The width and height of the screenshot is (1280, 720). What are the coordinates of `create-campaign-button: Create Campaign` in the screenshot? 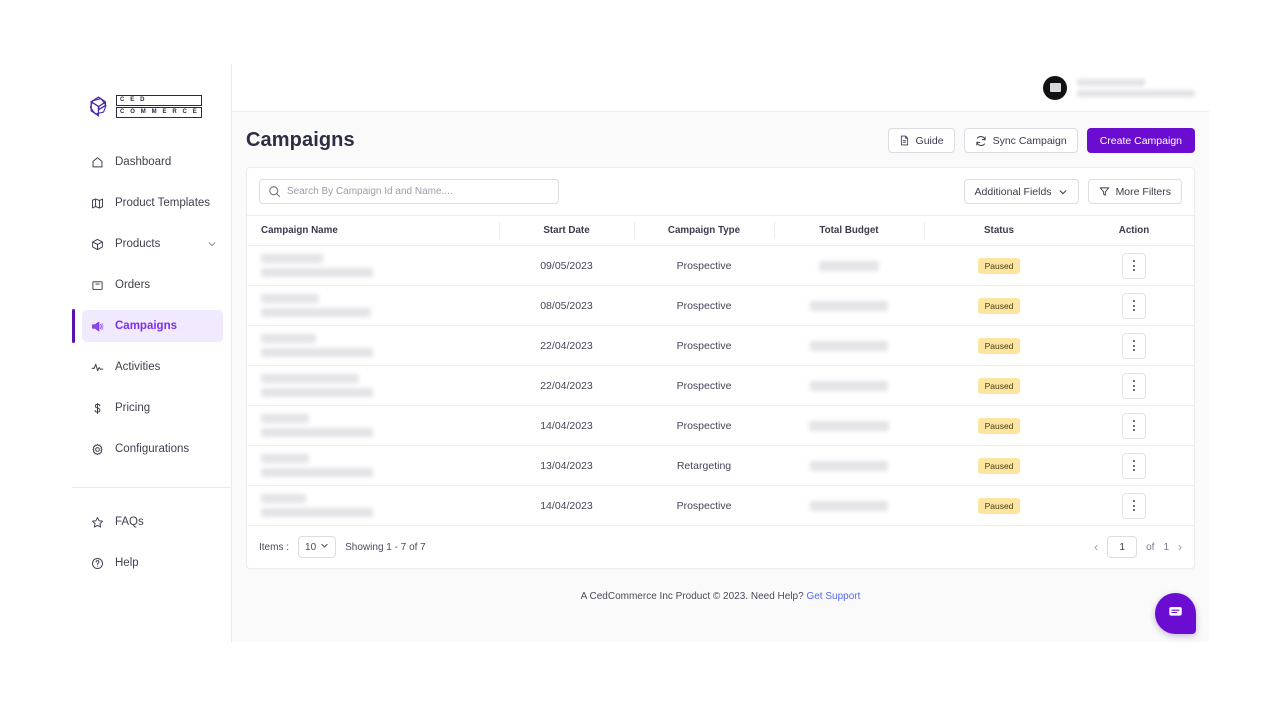 It's located at (1140, 140).